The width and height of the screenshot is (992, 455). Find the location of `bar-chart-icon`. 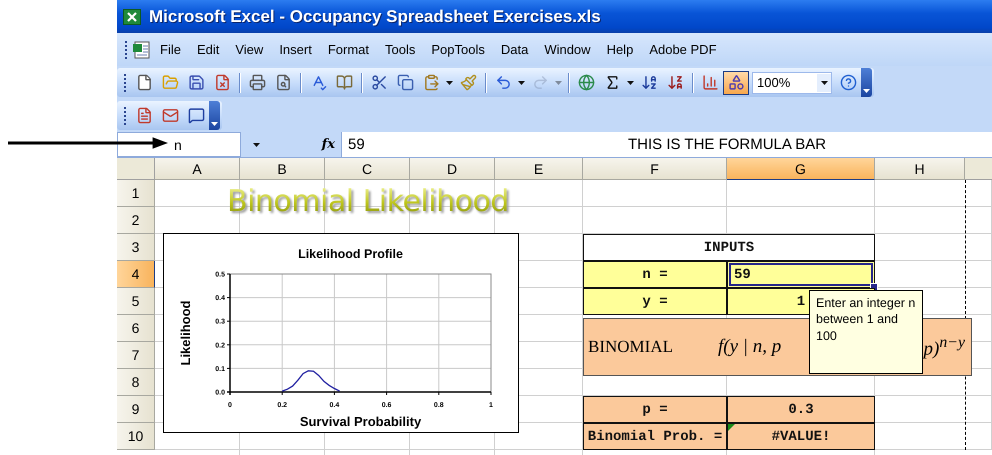

bar-chart-icon is located at coordinates (710, 82).